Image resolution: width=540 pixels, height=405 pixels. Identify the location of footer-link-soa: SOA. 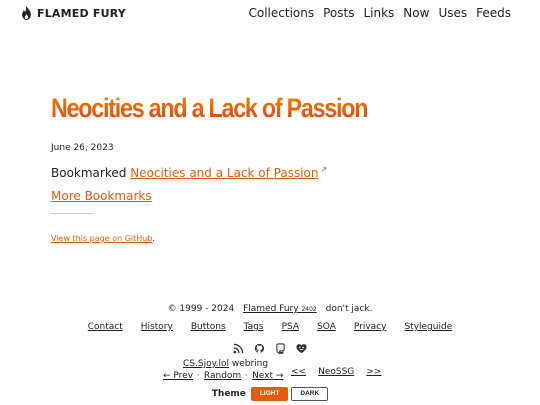
(326, 327).